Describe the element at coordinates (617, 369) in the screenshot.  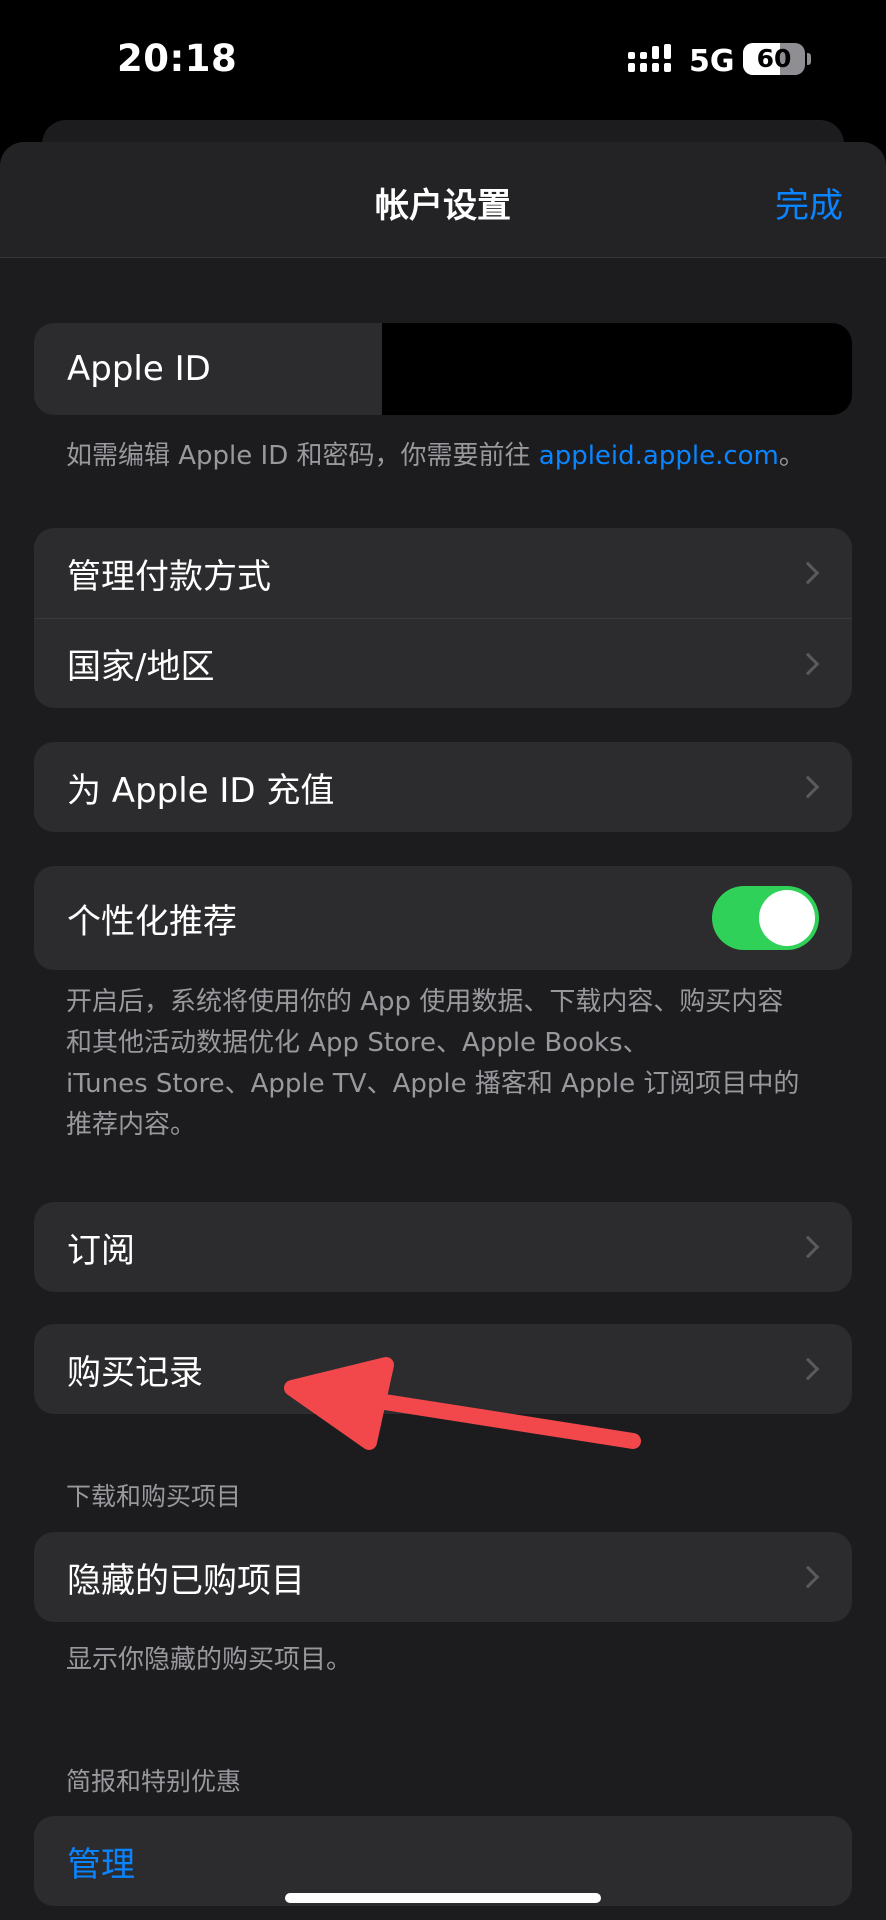
I see `redacted-apple-id` at that location.